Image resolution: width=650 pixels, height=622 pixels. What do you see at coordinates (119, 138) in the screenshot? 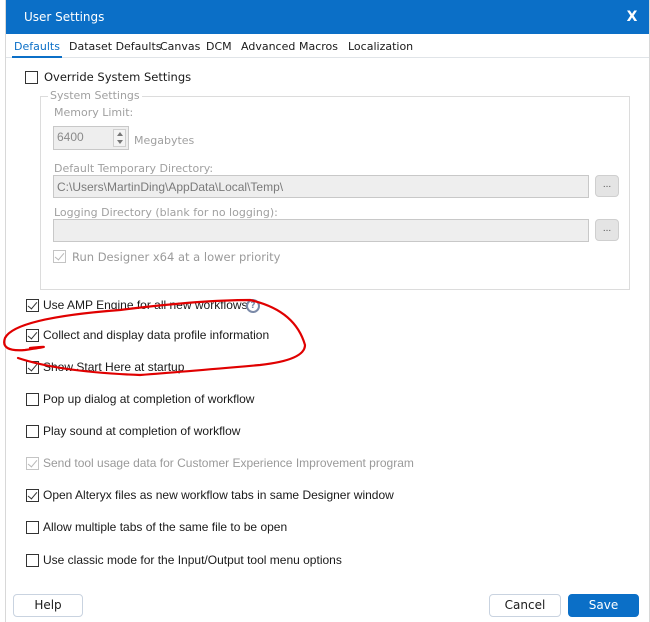
I see `spinner-buttons` at bounding box center [119, 138].